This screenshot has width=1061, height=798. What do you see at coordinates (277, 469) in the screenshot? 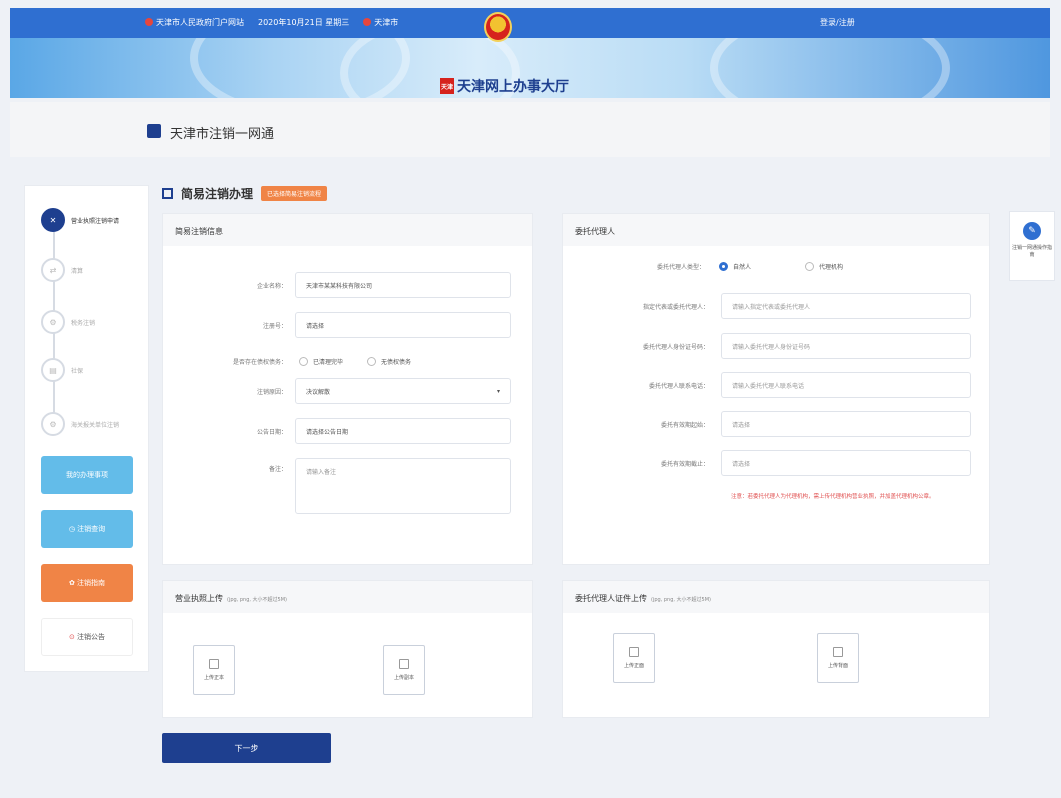
I see `field-label: 备注：` at bounding box center [277, 469].